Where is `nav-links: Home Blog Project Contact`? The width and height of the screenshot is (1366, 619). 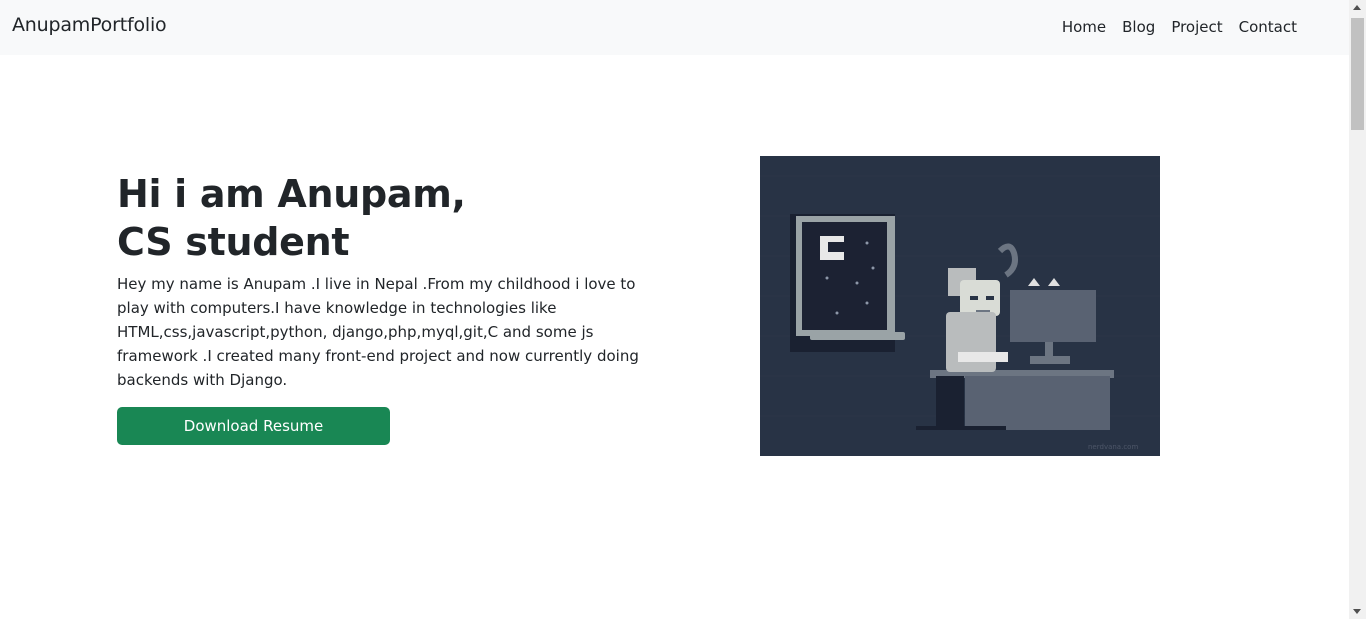 nav-links: Home Blog Project Contact is located at coordinates (1179, 27).